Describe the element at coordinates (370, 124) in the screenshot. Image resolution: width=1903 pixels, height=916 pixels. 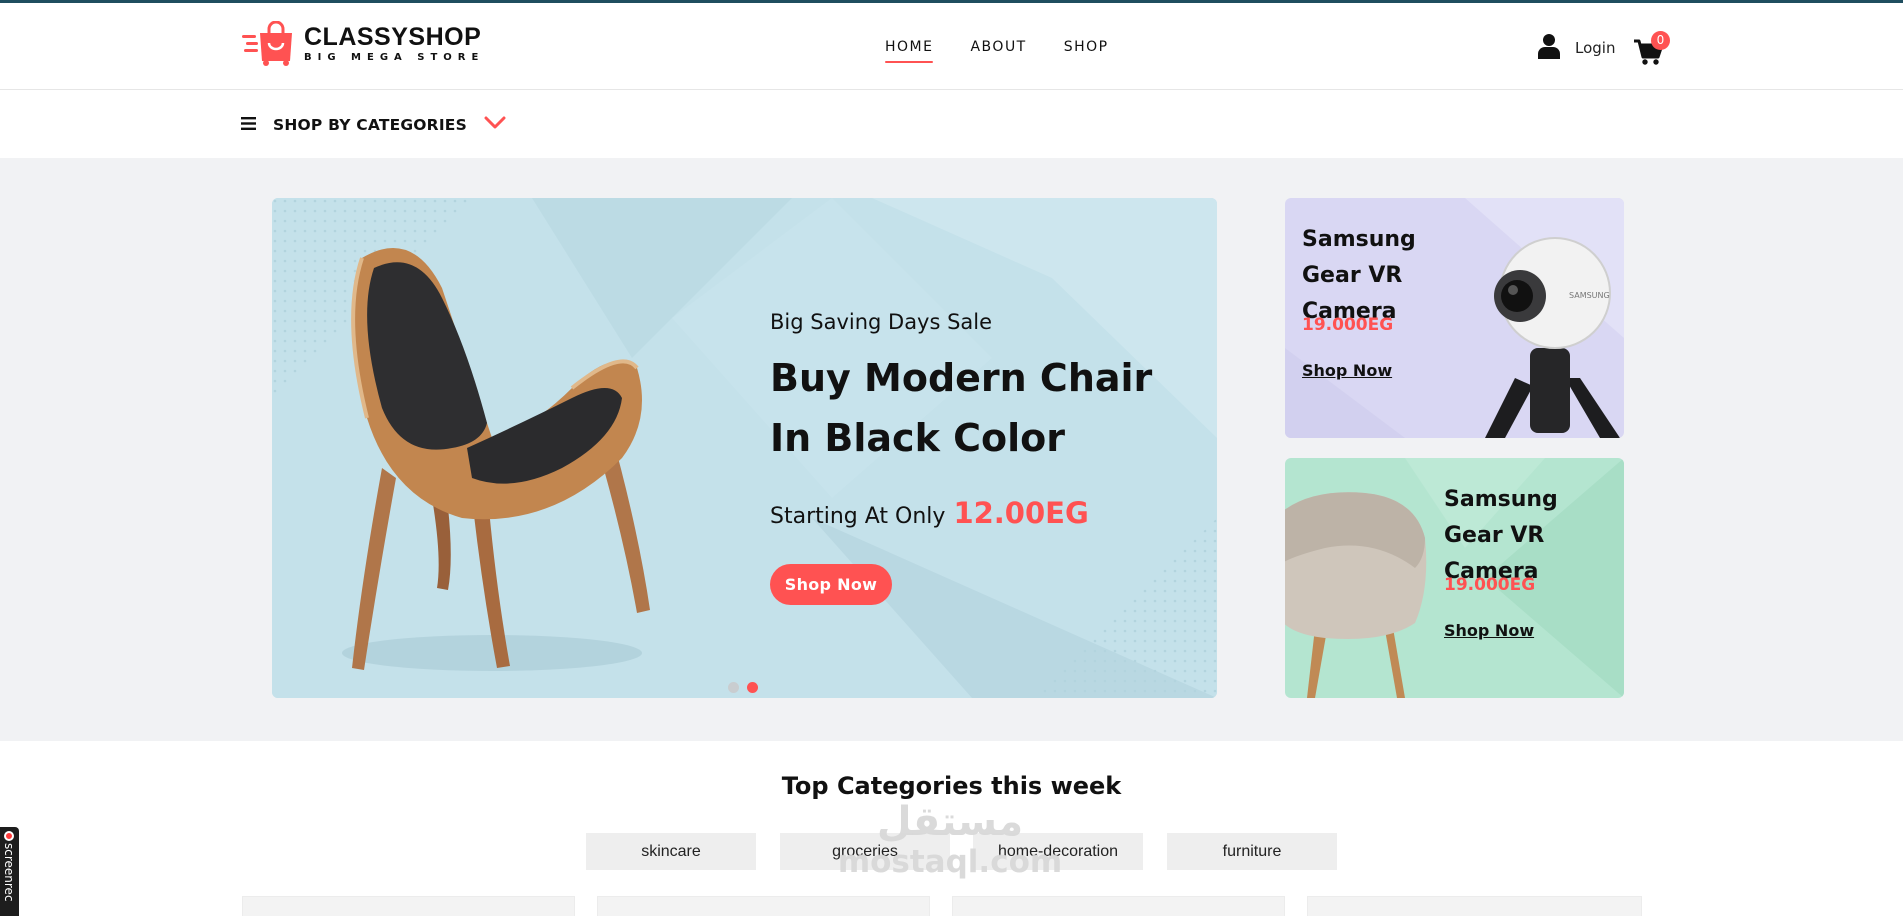
I see `shop-by-categories-label: SHOP BY CATEGORIES` at that location.